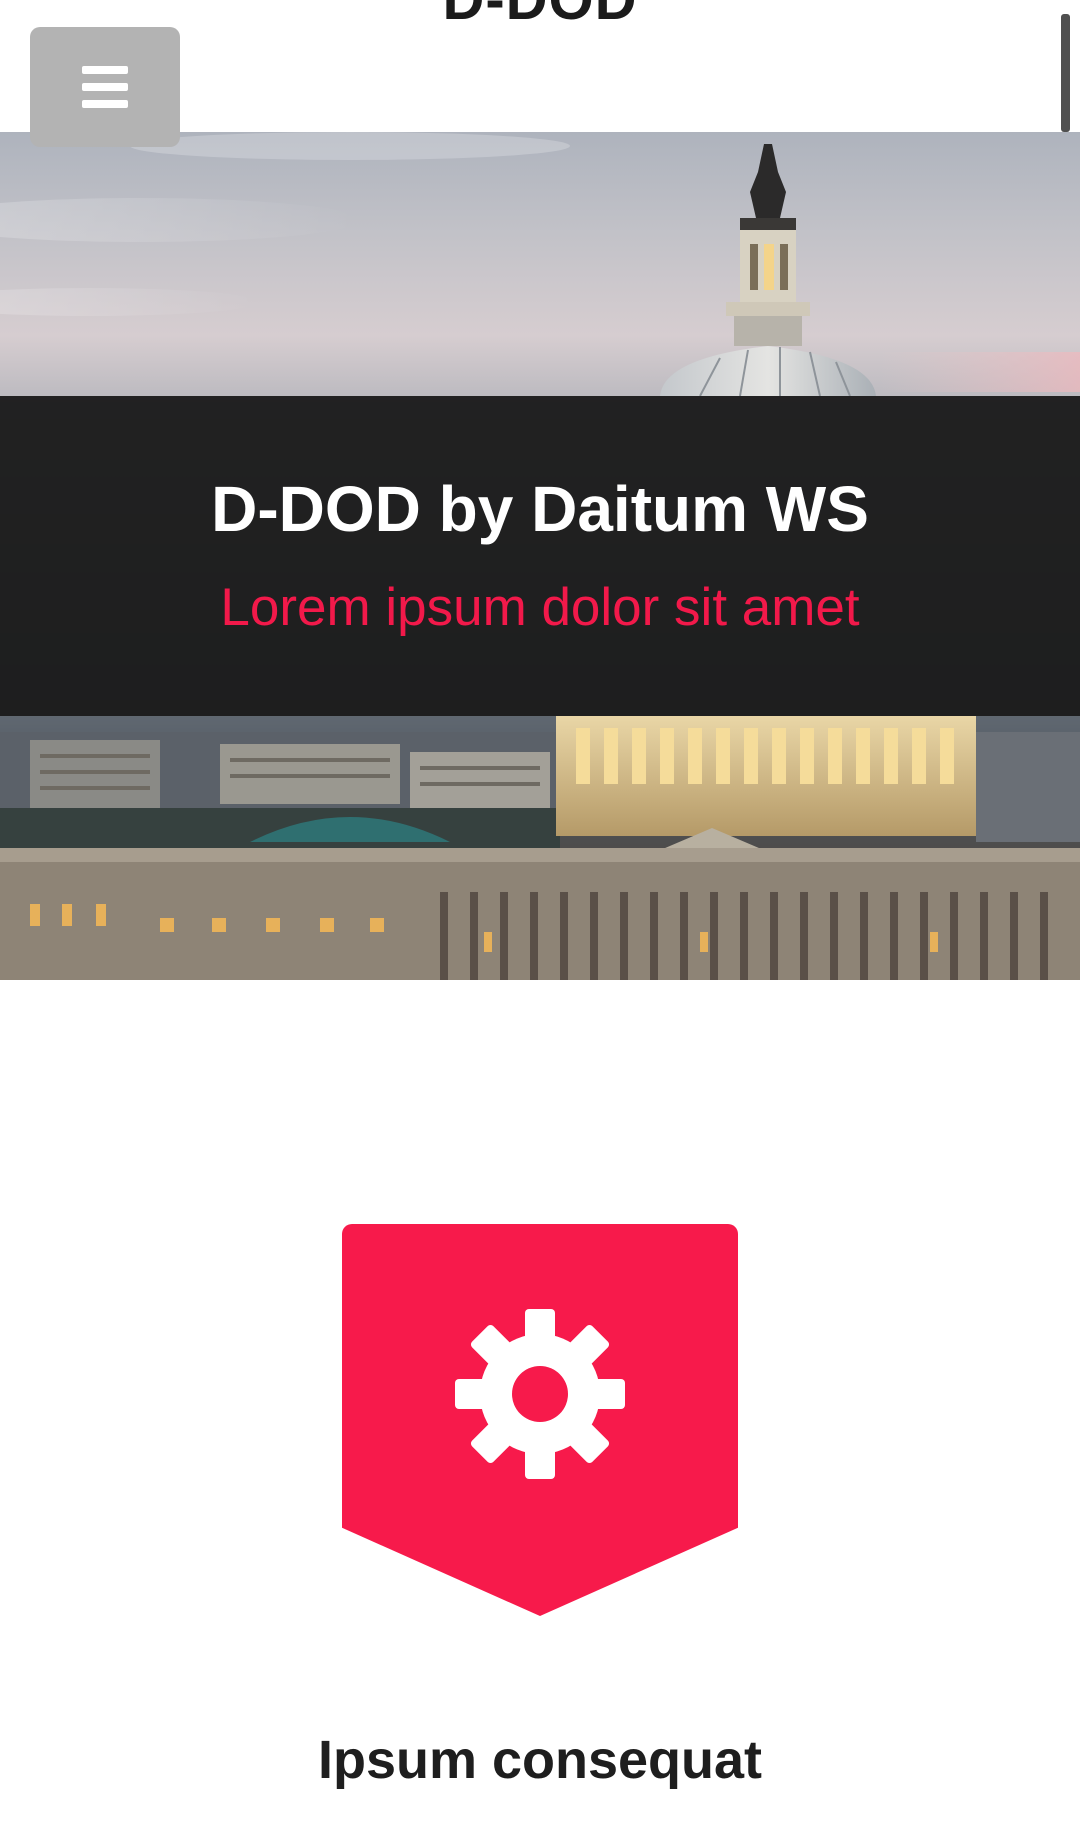  I want to click on hero-title: D-DOD by Daitum WS, so click(540, 509).